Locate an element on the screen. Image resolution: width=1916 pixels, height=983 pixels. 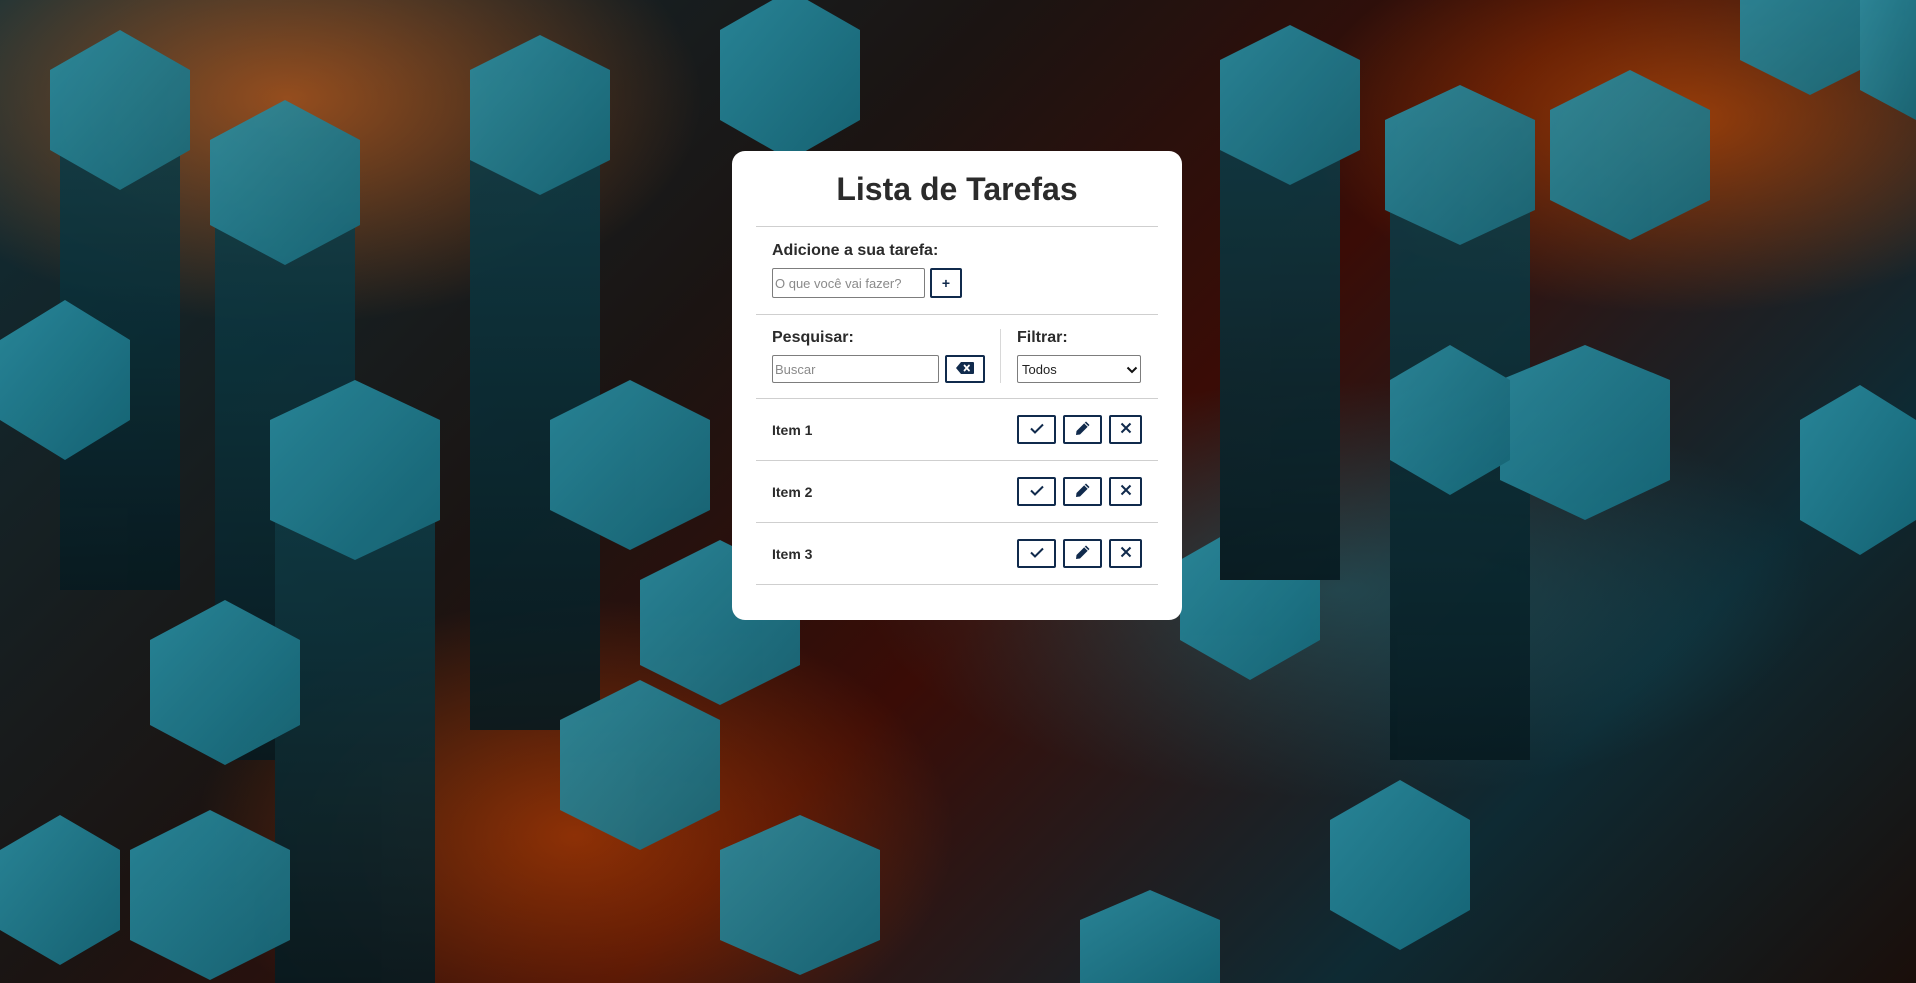
search-section: Pesquisar: is located at coordinates (886, 356).